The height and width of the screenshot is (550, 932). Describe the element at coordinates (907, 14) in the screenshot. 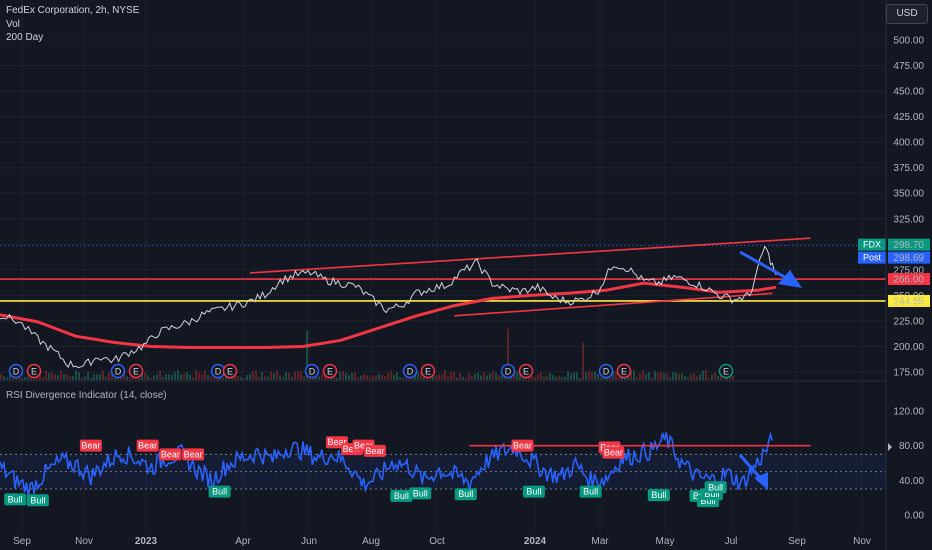

I see `currency-button: USD` at that location.